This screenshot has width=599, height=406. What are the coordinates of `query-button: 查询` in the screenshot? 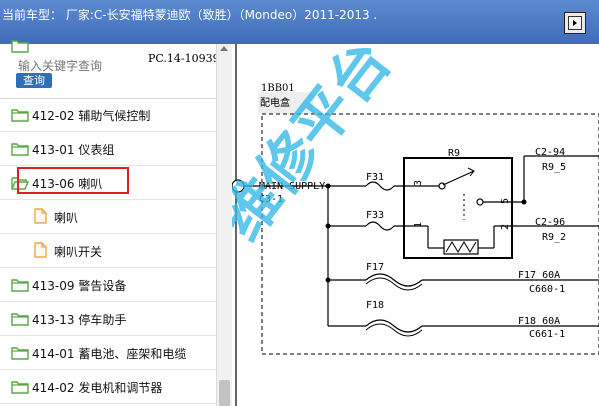 It's located at (34, 80).